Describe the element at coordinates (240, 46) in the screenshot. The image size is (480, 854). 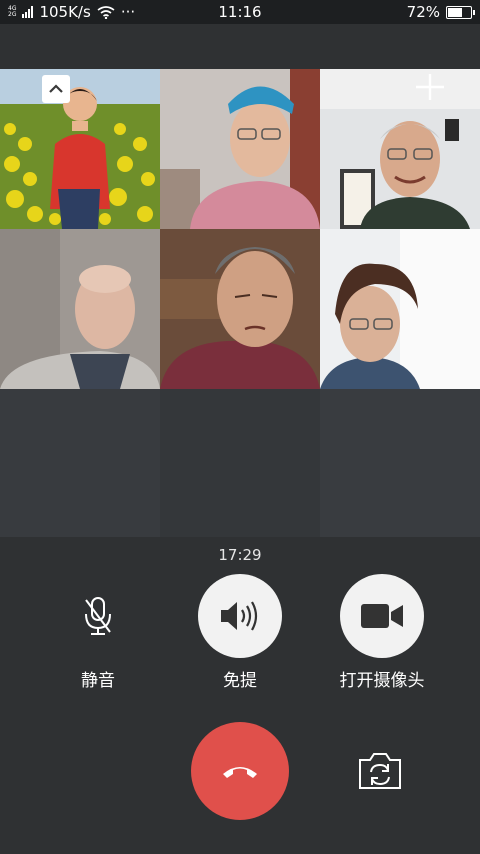
I see `call-header` at that location.